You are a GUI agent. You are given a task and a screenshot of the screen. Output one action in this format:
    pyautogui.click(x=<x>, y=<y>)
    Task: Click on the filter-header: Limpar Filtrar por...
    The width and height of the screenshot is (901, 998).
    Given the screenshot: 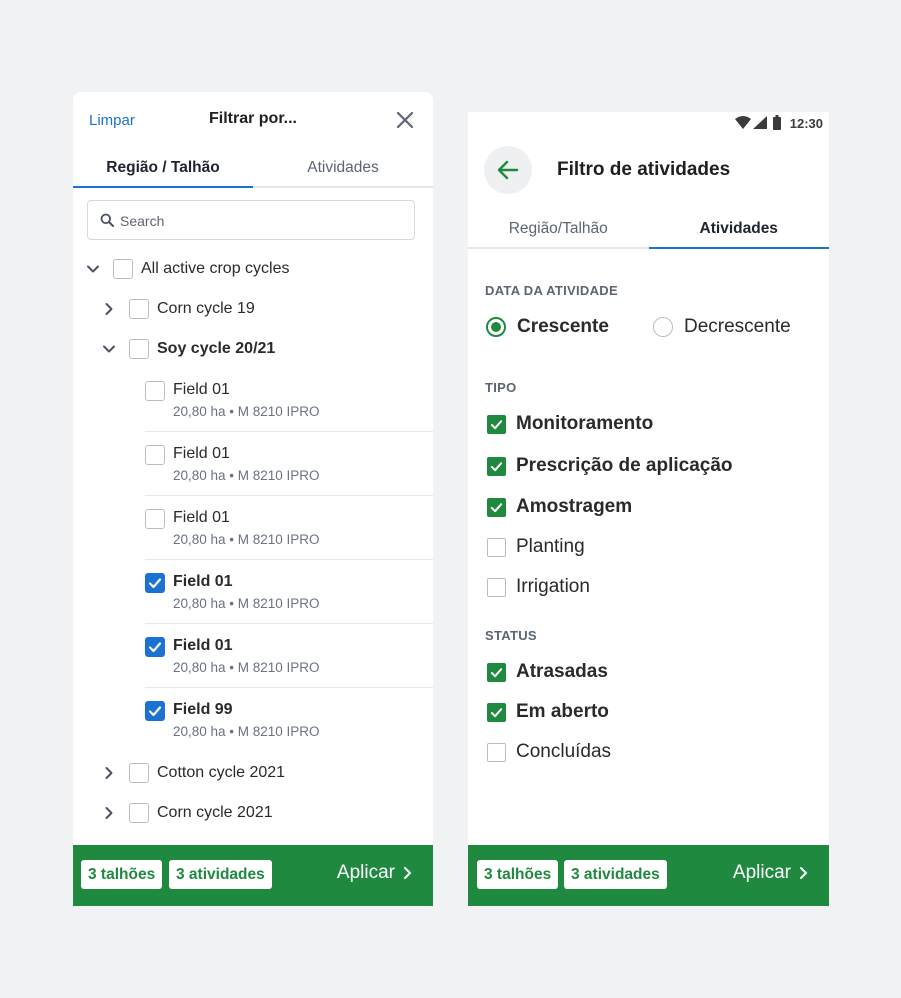 What is the action you would take?
    pyautogui.click(x=253, y=120)
    